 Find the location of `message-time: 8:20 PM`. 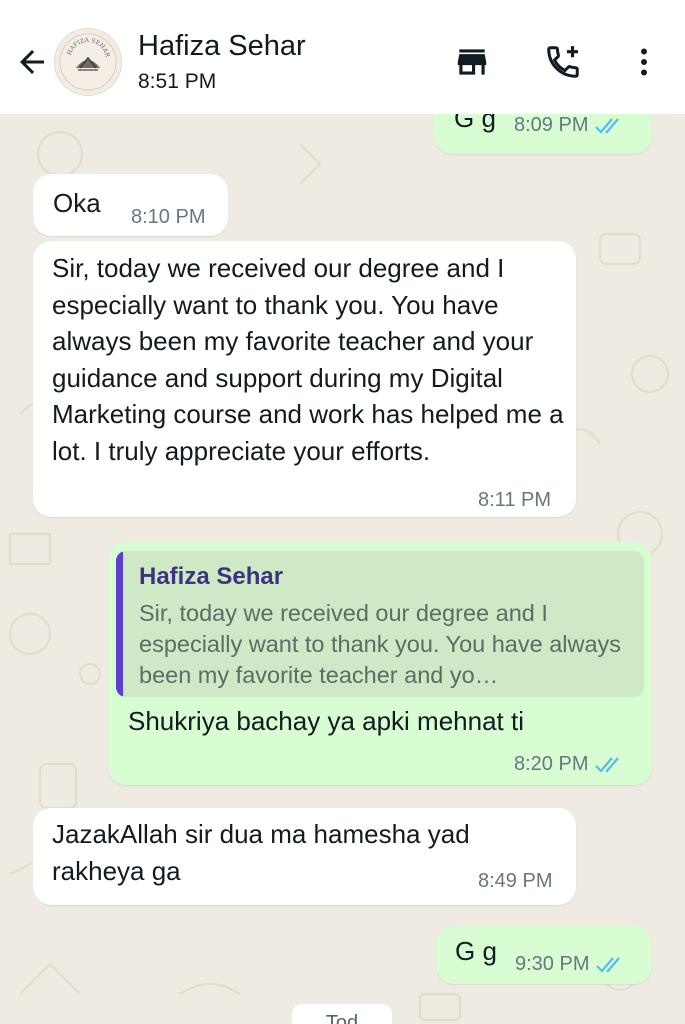

message-time: 8:20 PM is located at coordinates (551, 764).